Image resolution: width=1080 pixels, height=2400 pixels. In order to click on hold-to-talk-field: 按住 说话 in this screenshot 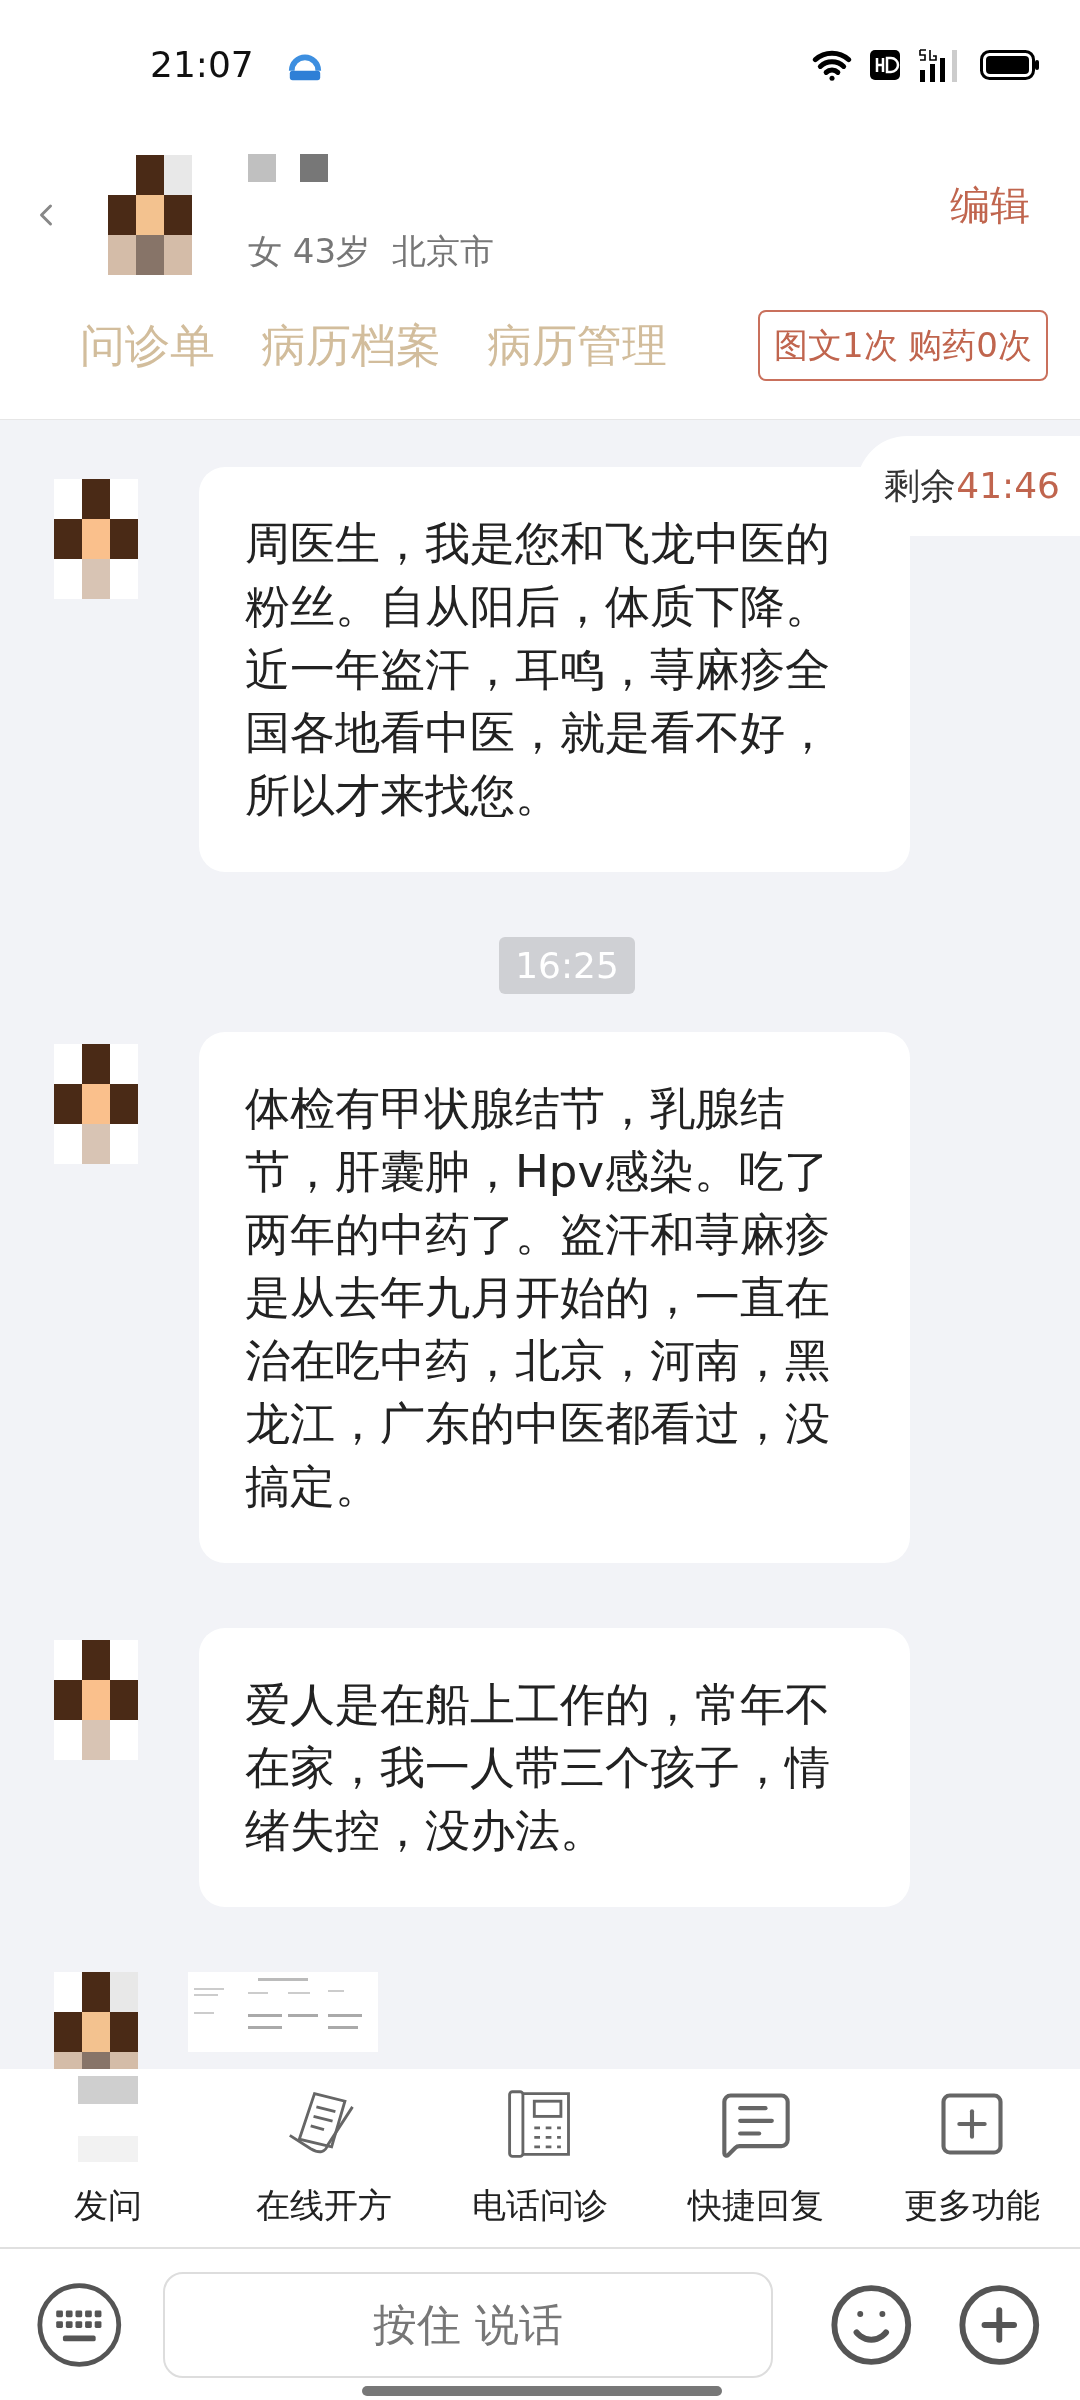, I will do `click(467, 2324)`.